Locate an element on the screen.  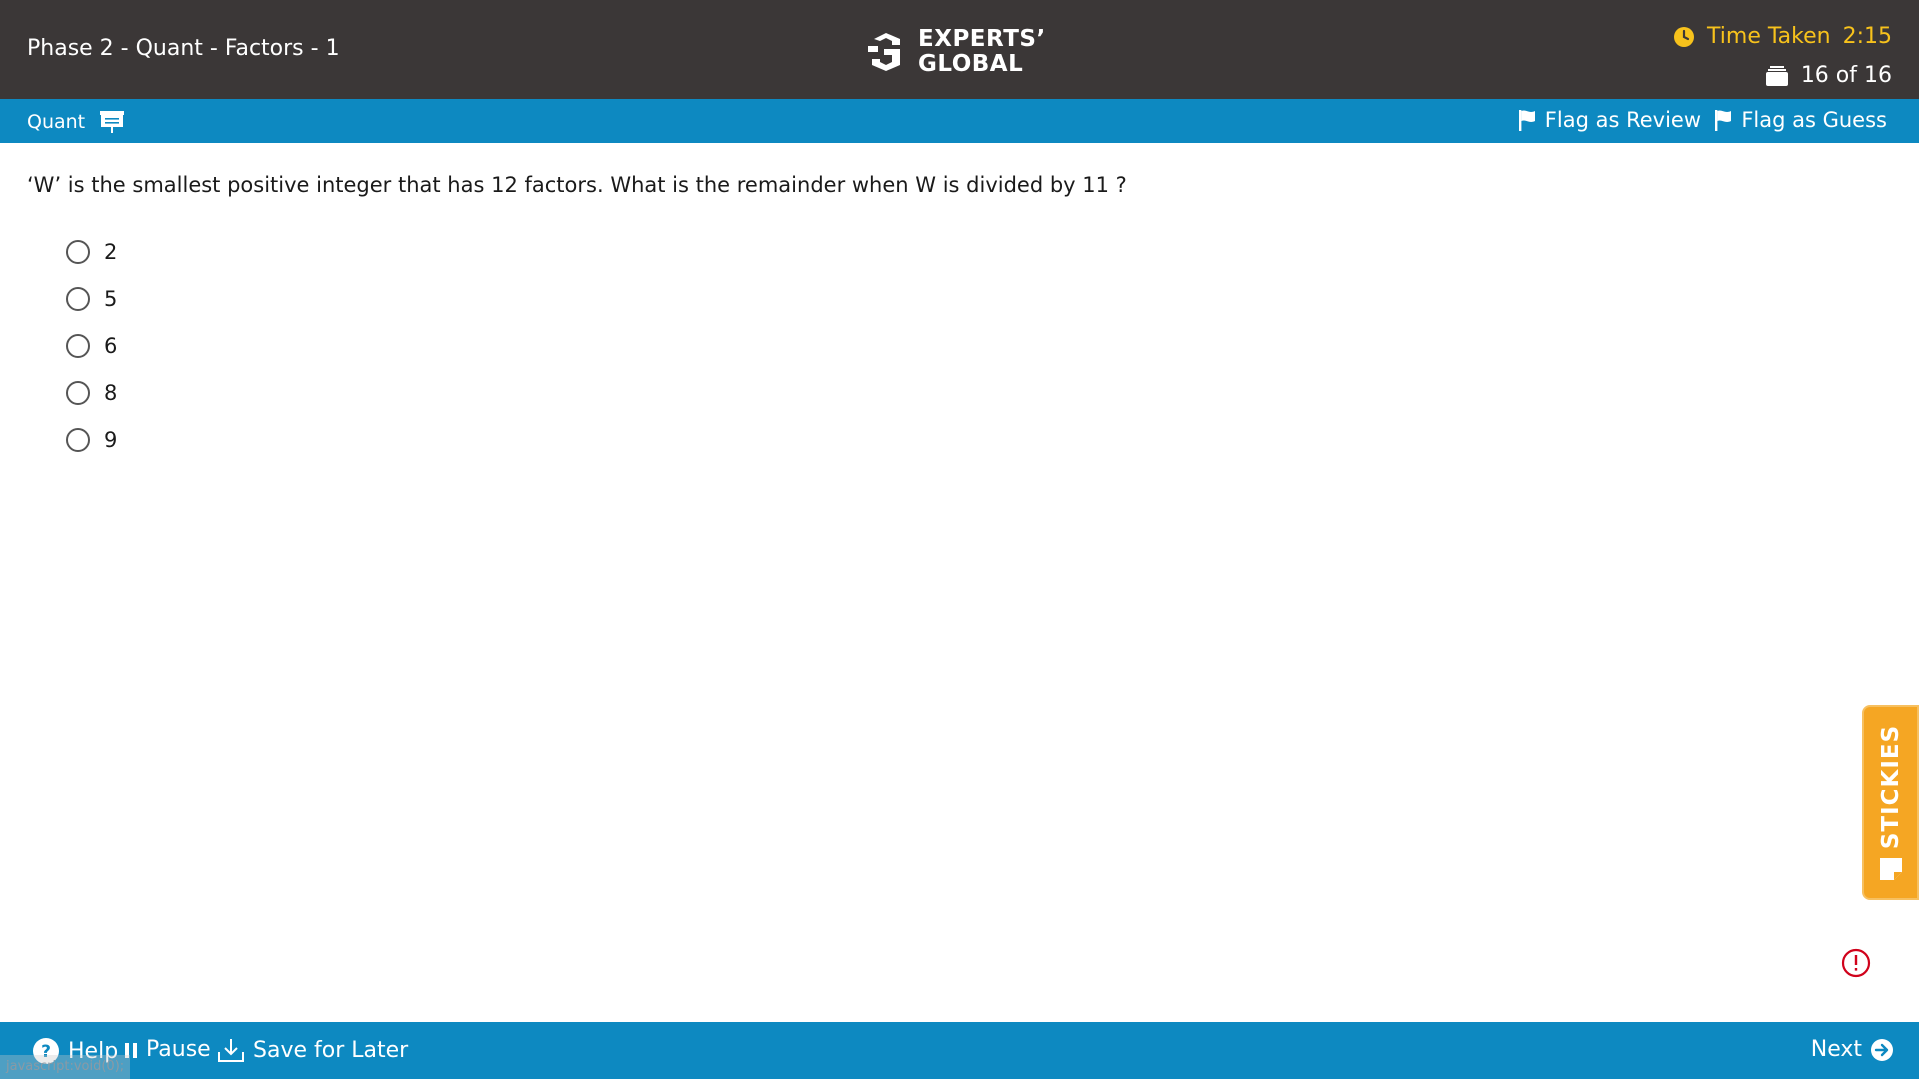
time-taken: Time Taken 2:15 is located at coordinates (1782, 36).